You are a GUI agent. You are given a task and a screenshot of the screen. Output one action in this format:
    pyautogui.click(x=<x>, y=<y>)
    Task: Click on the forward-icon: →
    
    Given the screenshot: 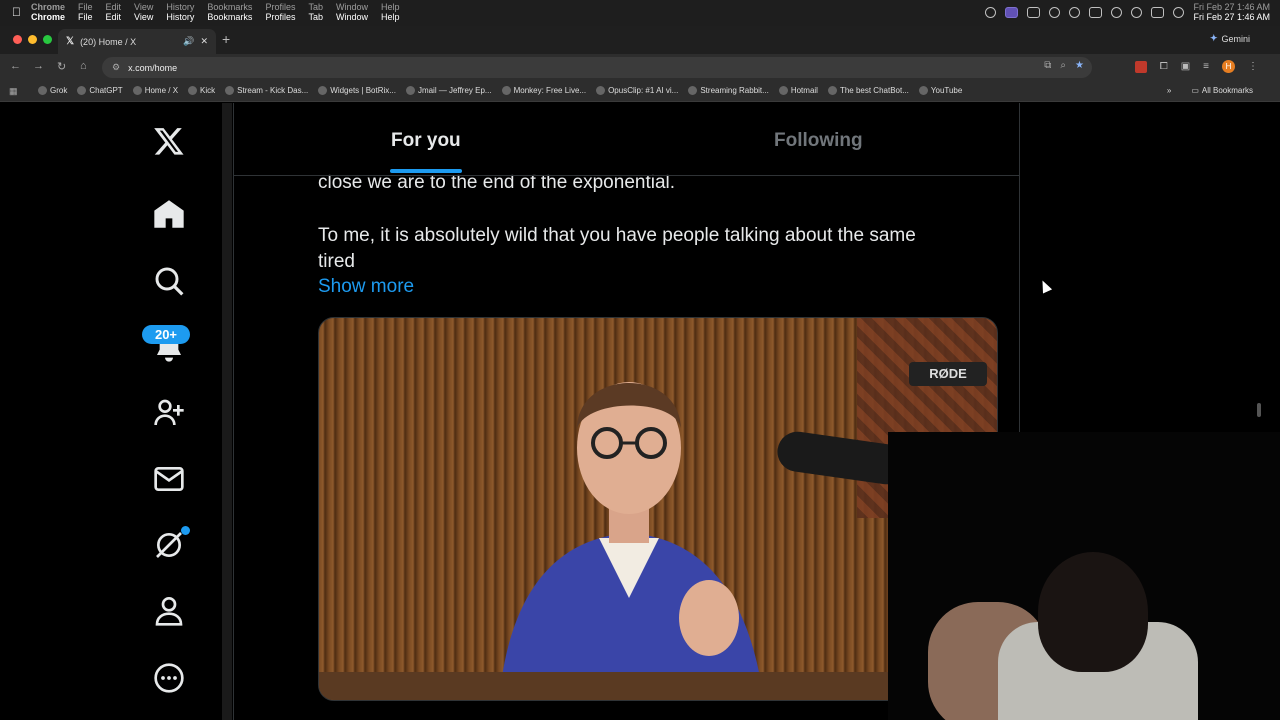 What is the action you would take?
    pyautogui.click(x=38, y=66)
    